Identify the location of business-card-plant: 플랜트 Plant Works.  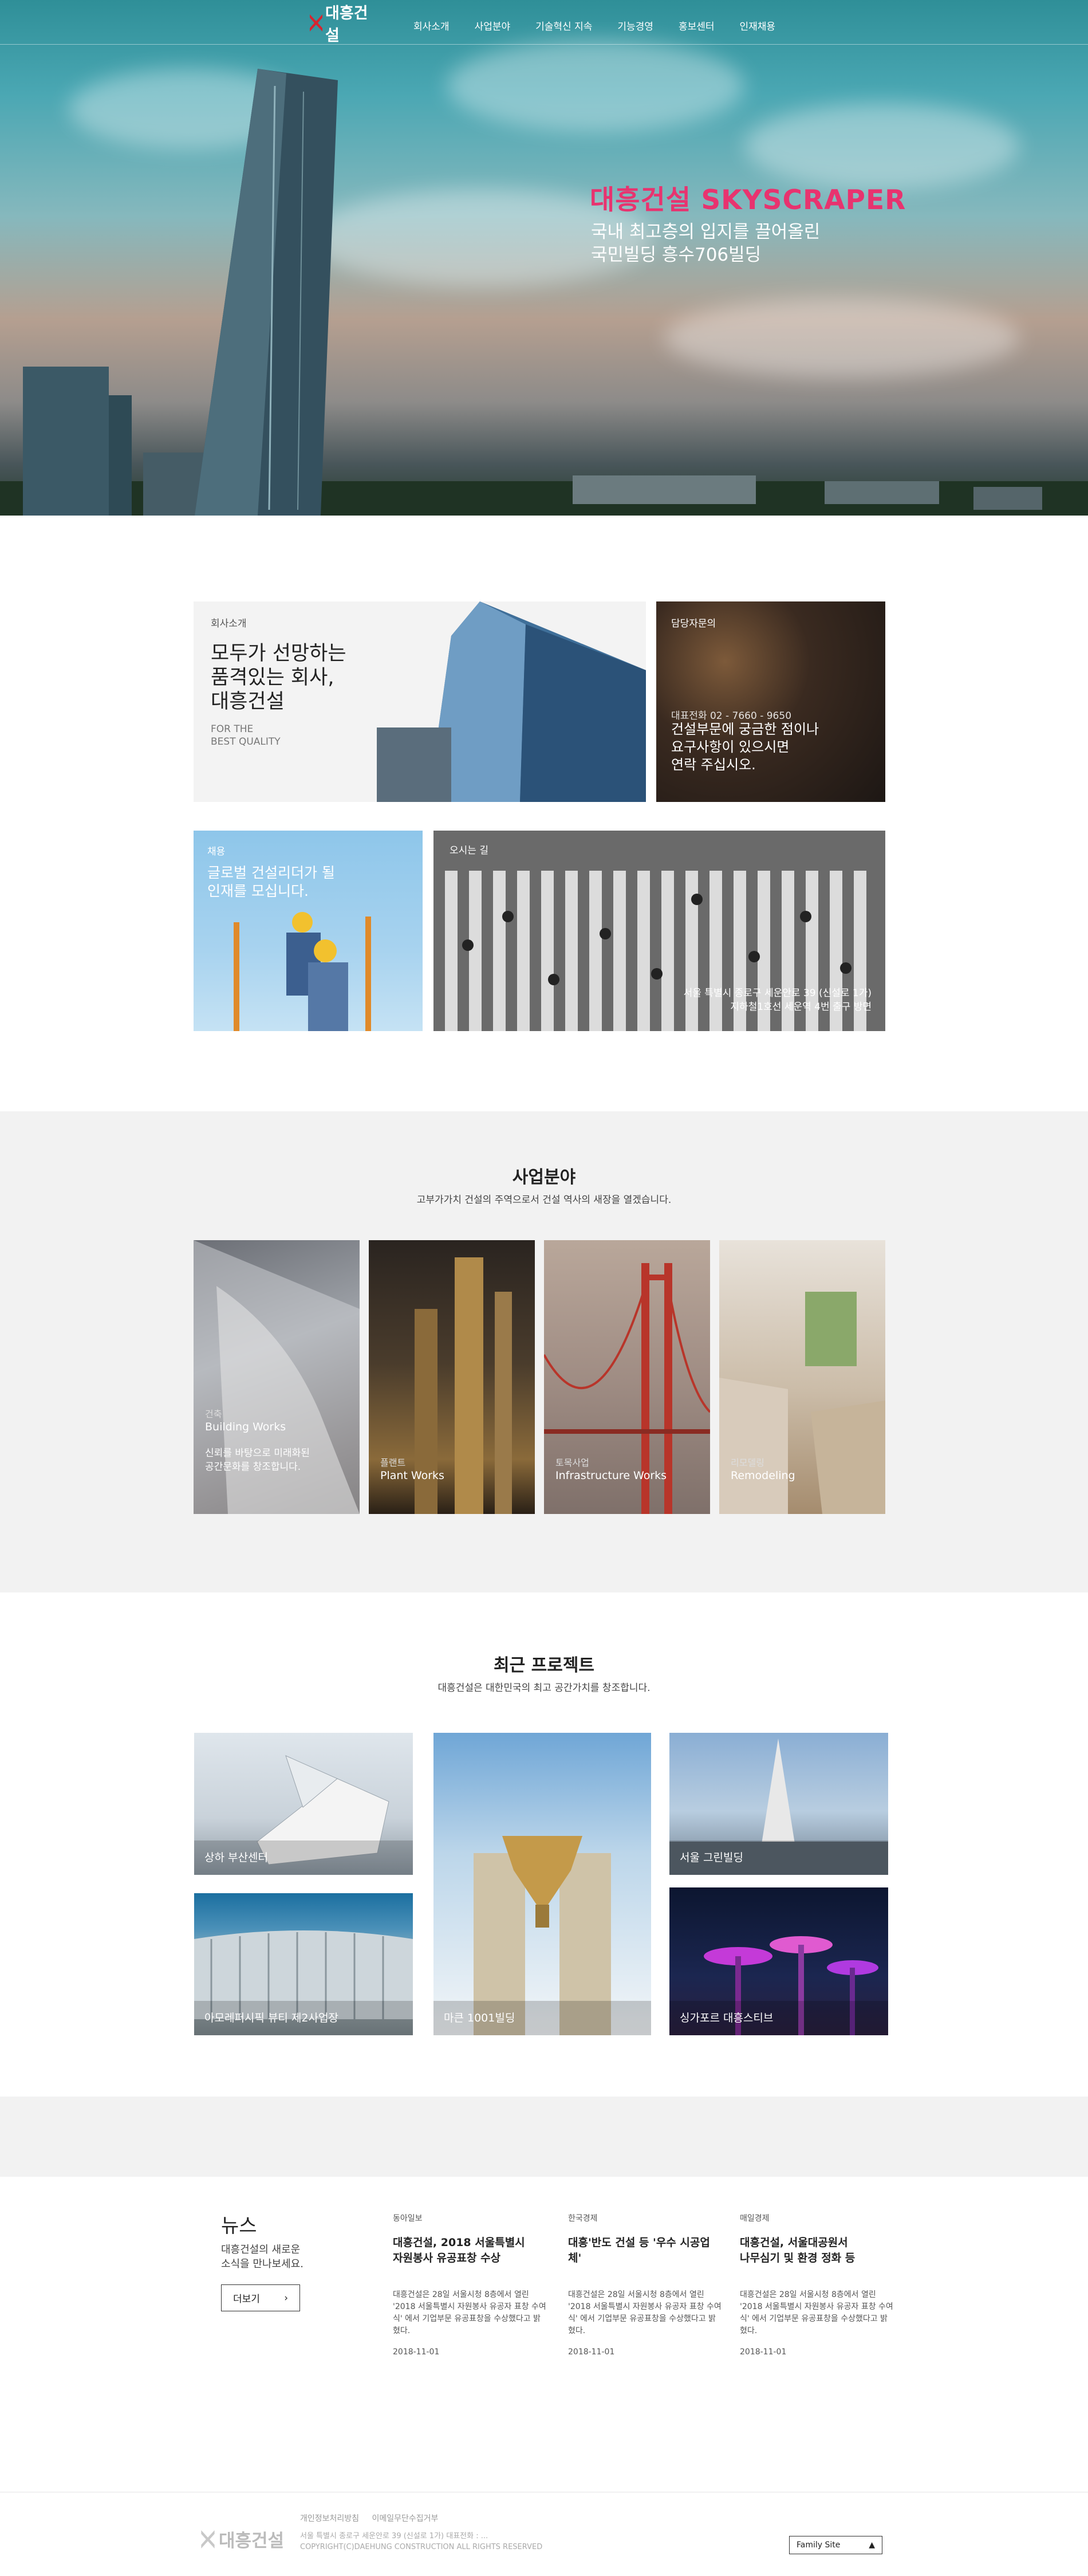
(452, 1377).